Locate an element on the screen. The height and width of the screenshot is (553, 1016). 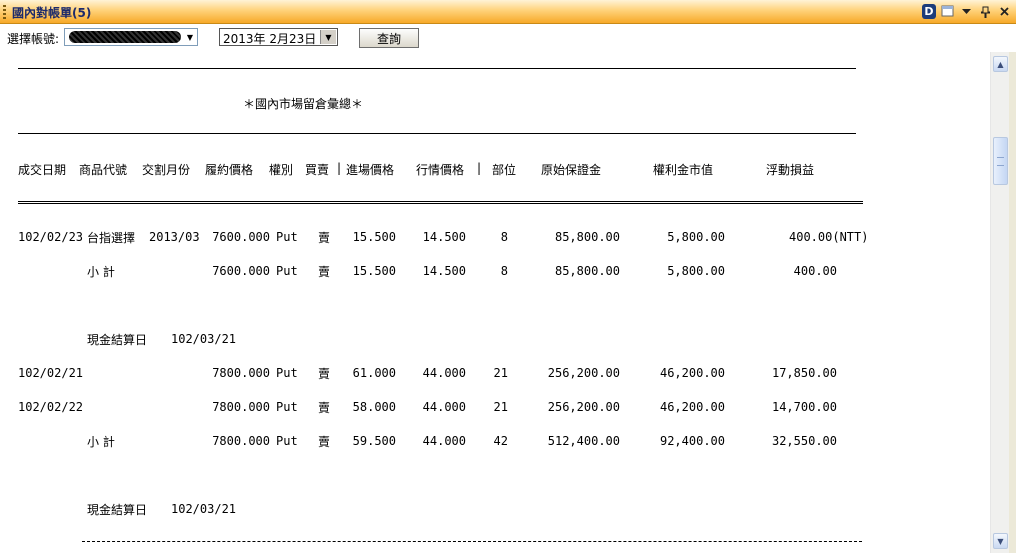
cell-pnl: 32,550.00 is located at coordinates (804, 441).